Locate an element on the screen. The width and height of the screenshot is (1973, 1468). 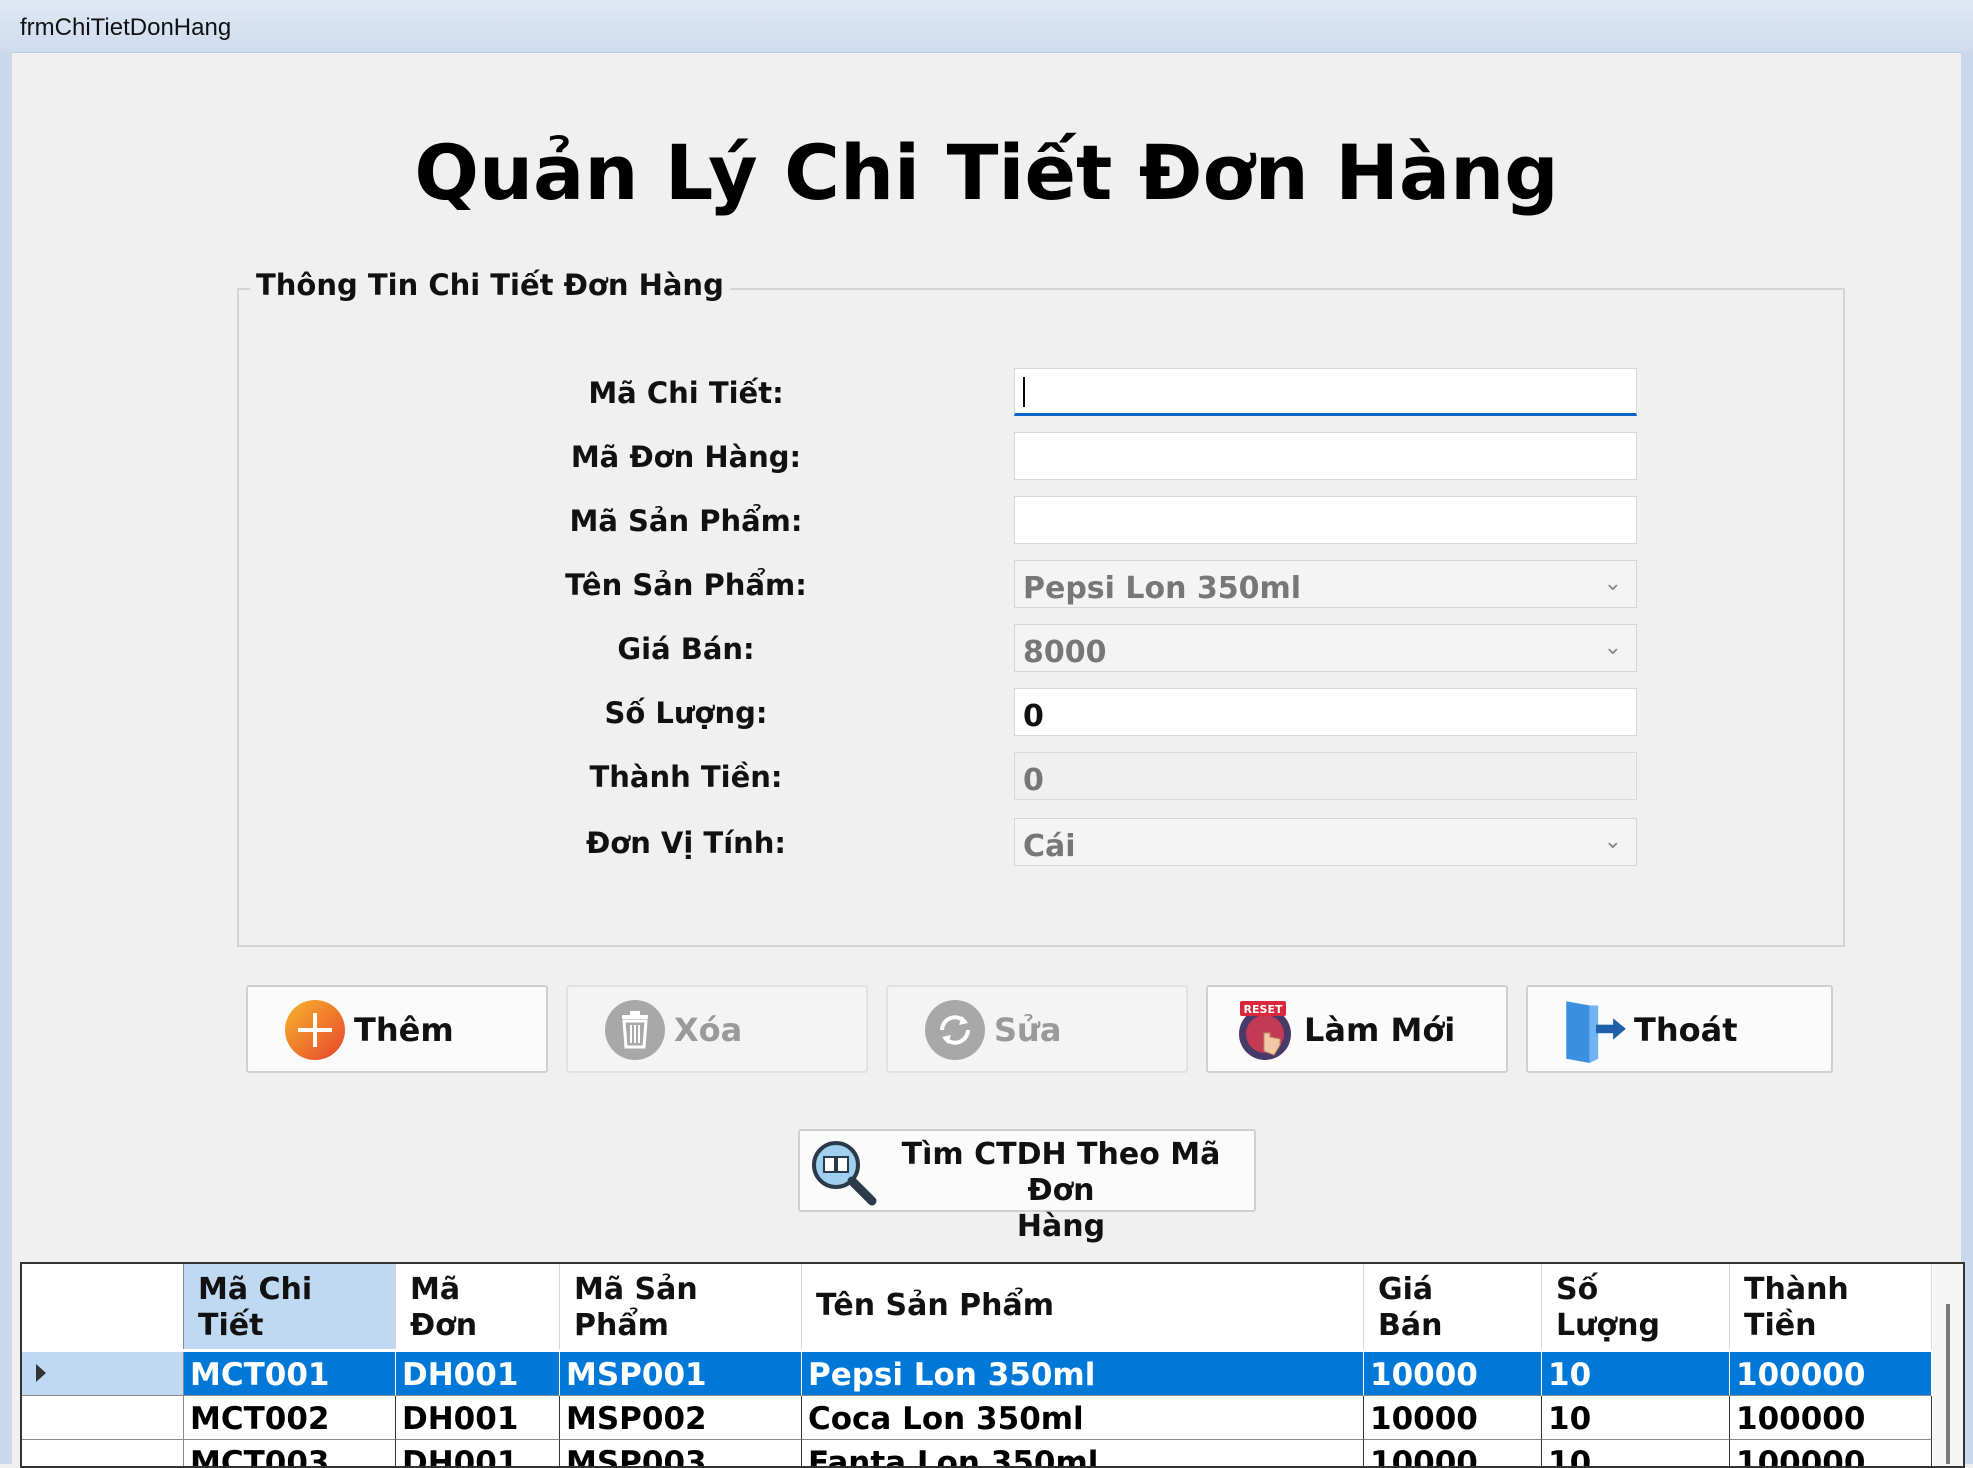
gia-ban-value: 8000 is located at coordinates (1065, 652).